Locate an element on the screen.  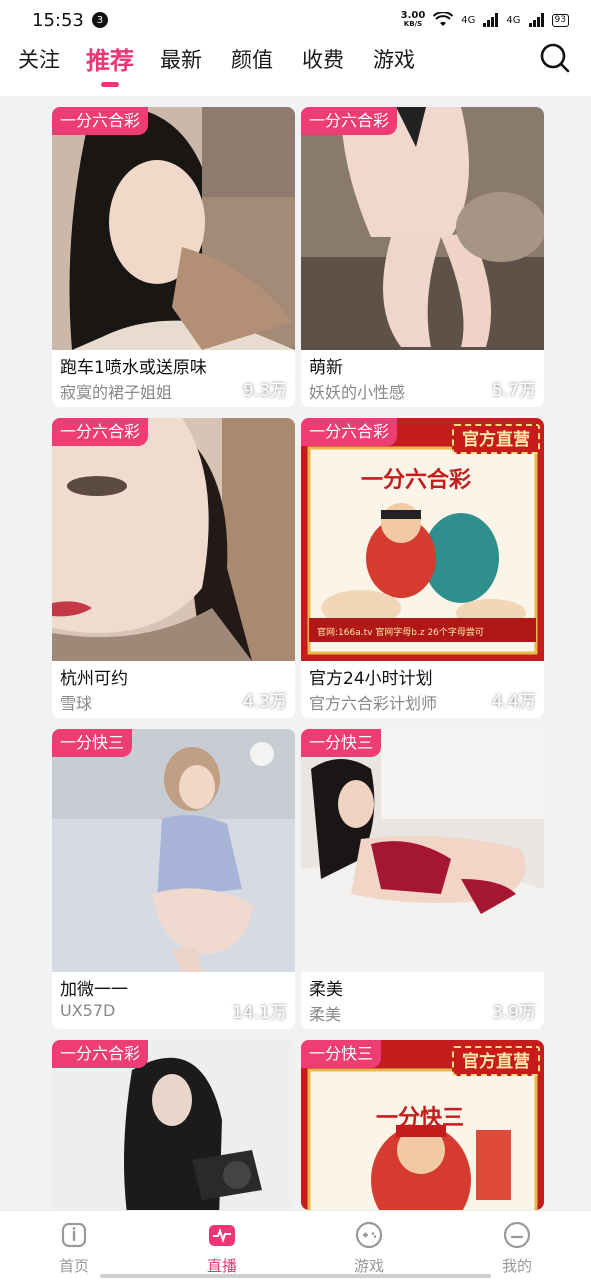
view-count: 5.7万 is located at coordinates (506, 388).